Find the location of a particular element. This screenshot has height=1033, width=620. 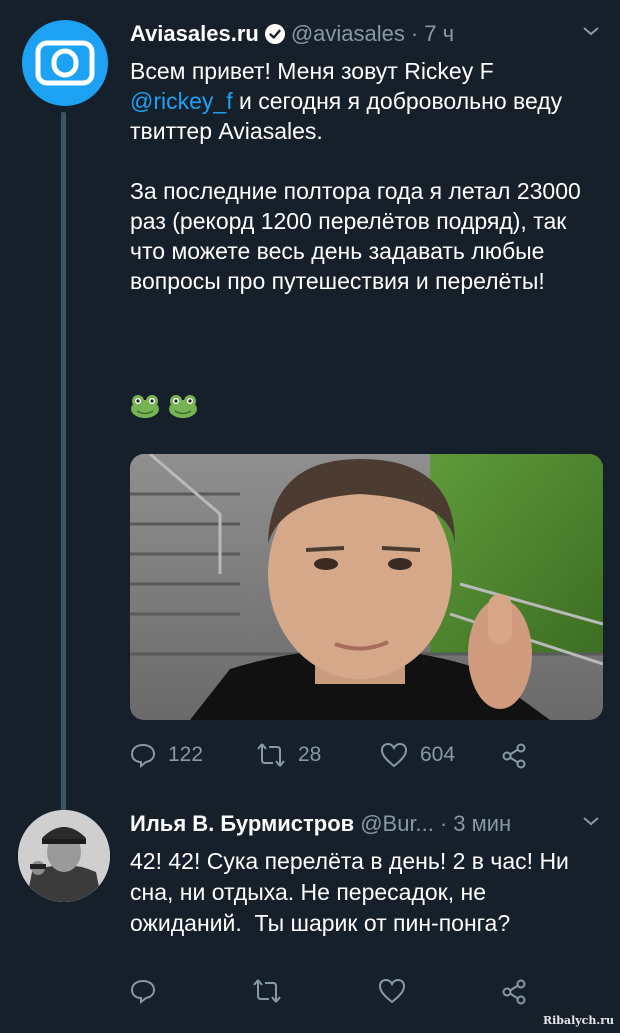

author-handle: @aviasales is located at coordinates (348, 34).